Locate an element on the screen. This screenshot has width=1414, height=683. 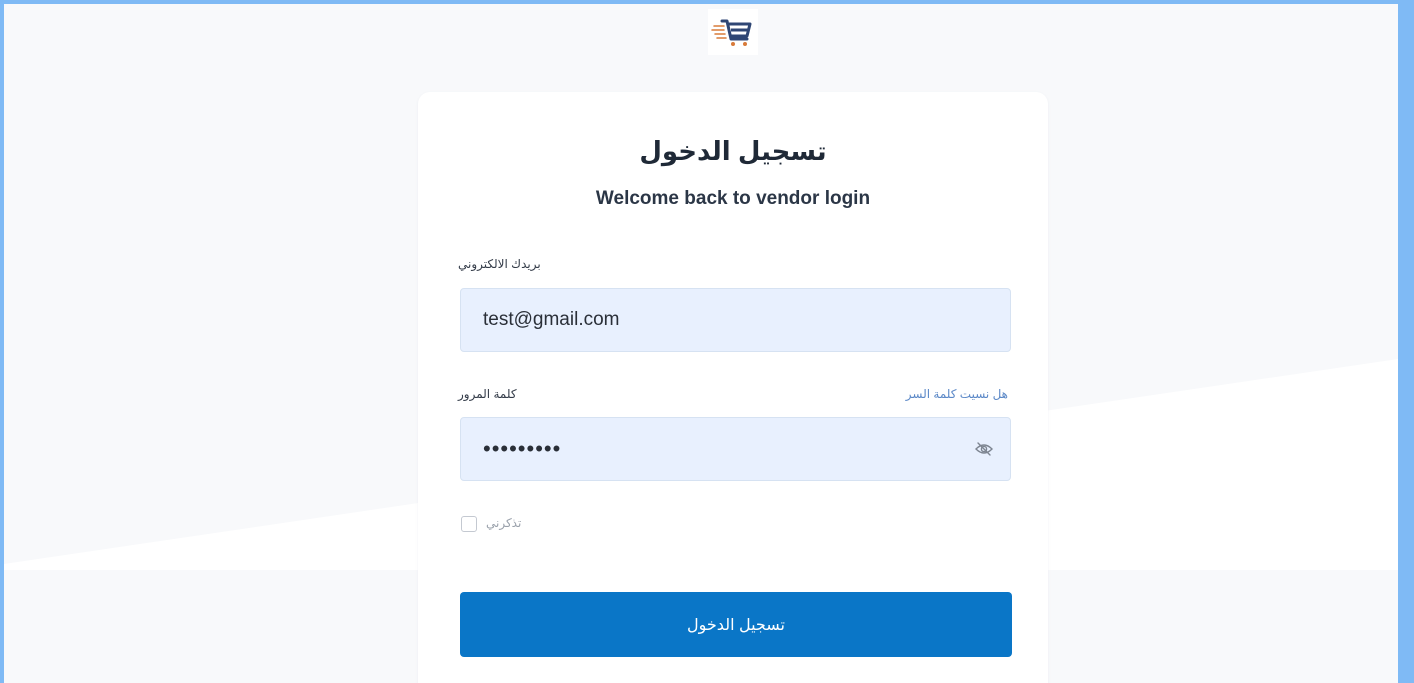
remember-me-checkbox is located at coordinates (469, 524).